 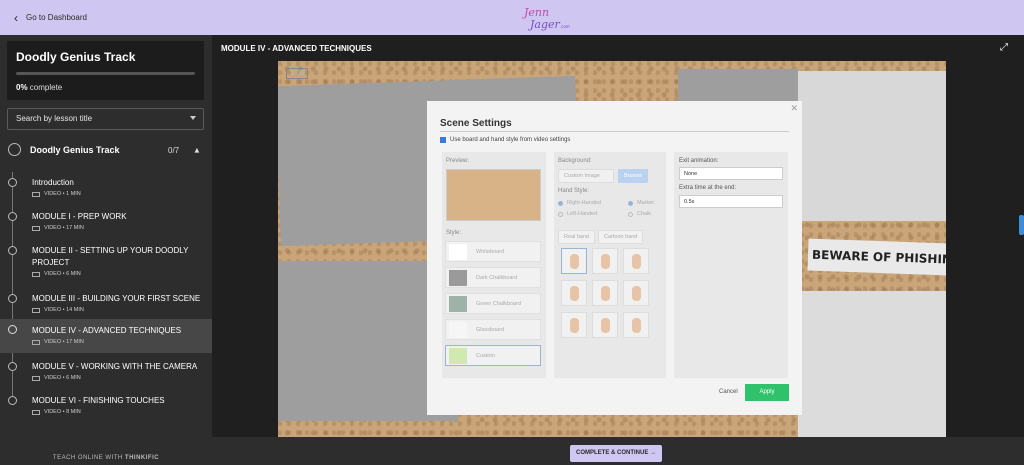 What do you see at coordinates (708, 188) in the screenshot?
I see `extra-time-label: Extra time at the end:` at bounding box center [708, 188].